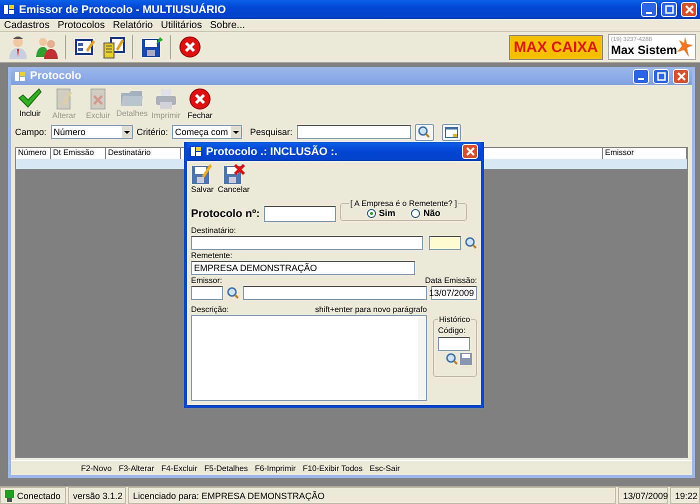 The height and width of the screenshot is (504, 700). What do you see at coordinates (385, 468) in the screenshot?
I see `shortcut-hint: Esc-Sair` at bounding box center [385, 468].